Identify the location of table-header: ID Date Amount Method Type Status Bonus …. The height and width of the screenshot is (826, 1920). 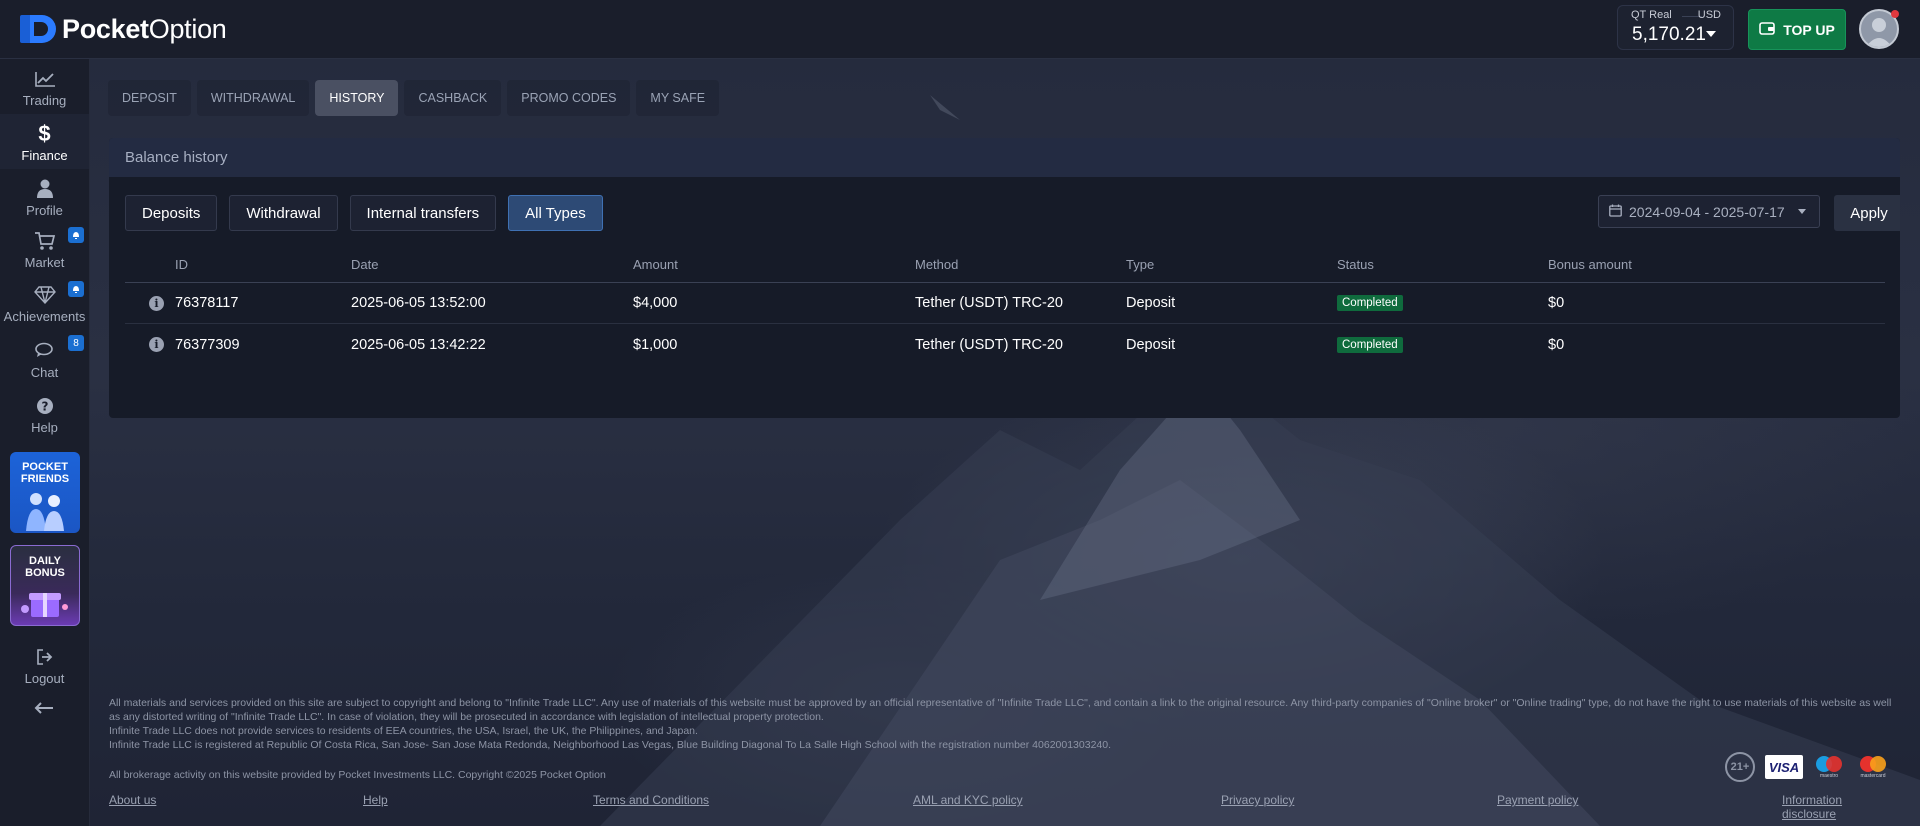
(1005, 265).